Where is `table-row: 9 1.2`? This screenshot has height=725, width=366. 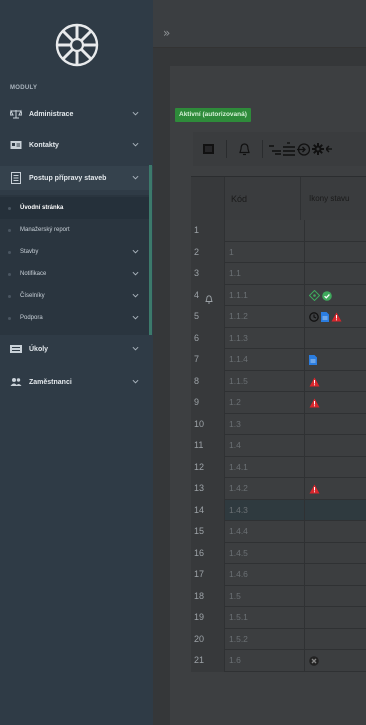
table-row: 9 1.2 is located at coordinates (278, 403).